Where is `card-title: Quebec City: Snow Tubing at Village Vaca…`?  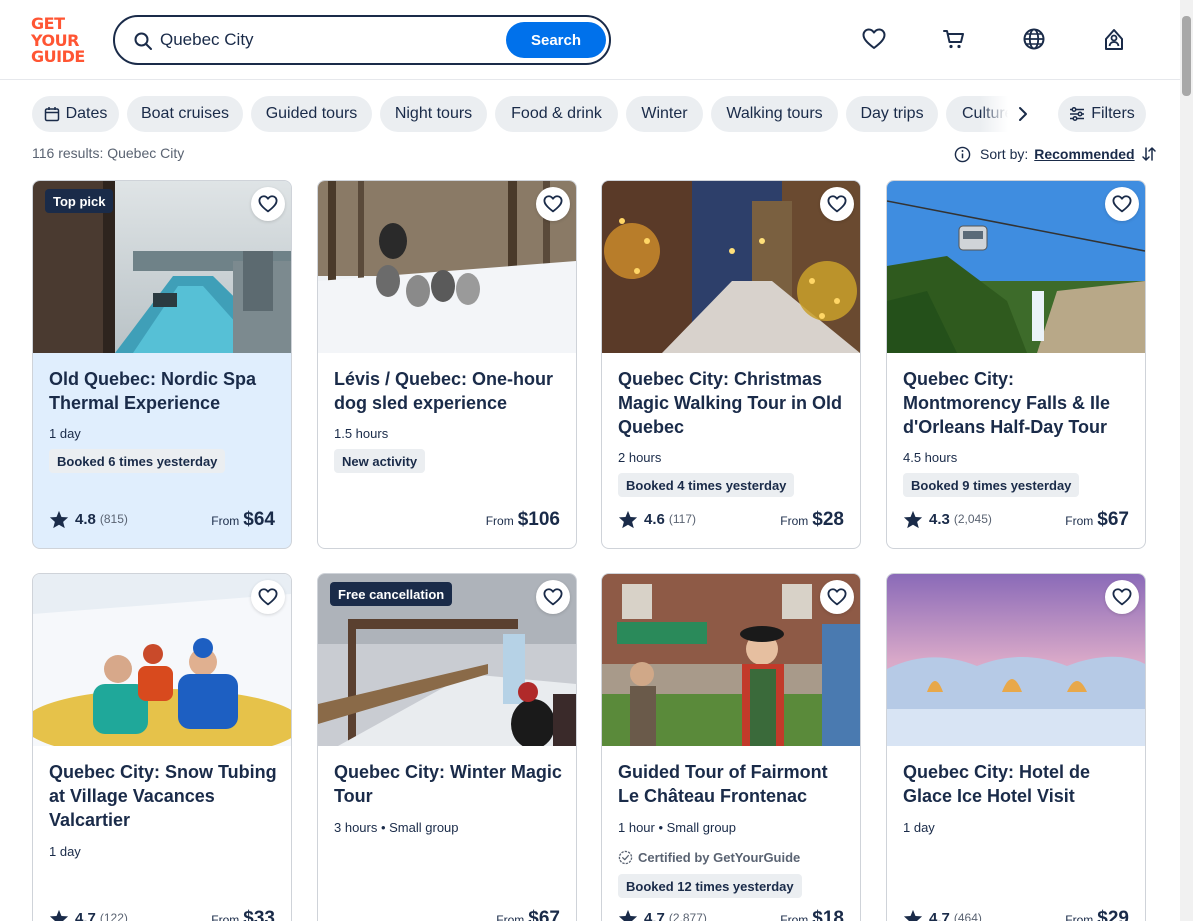
card-title: Quebec City: Snow Tubing at Village Vaca… is located at coordinates (163, 796).